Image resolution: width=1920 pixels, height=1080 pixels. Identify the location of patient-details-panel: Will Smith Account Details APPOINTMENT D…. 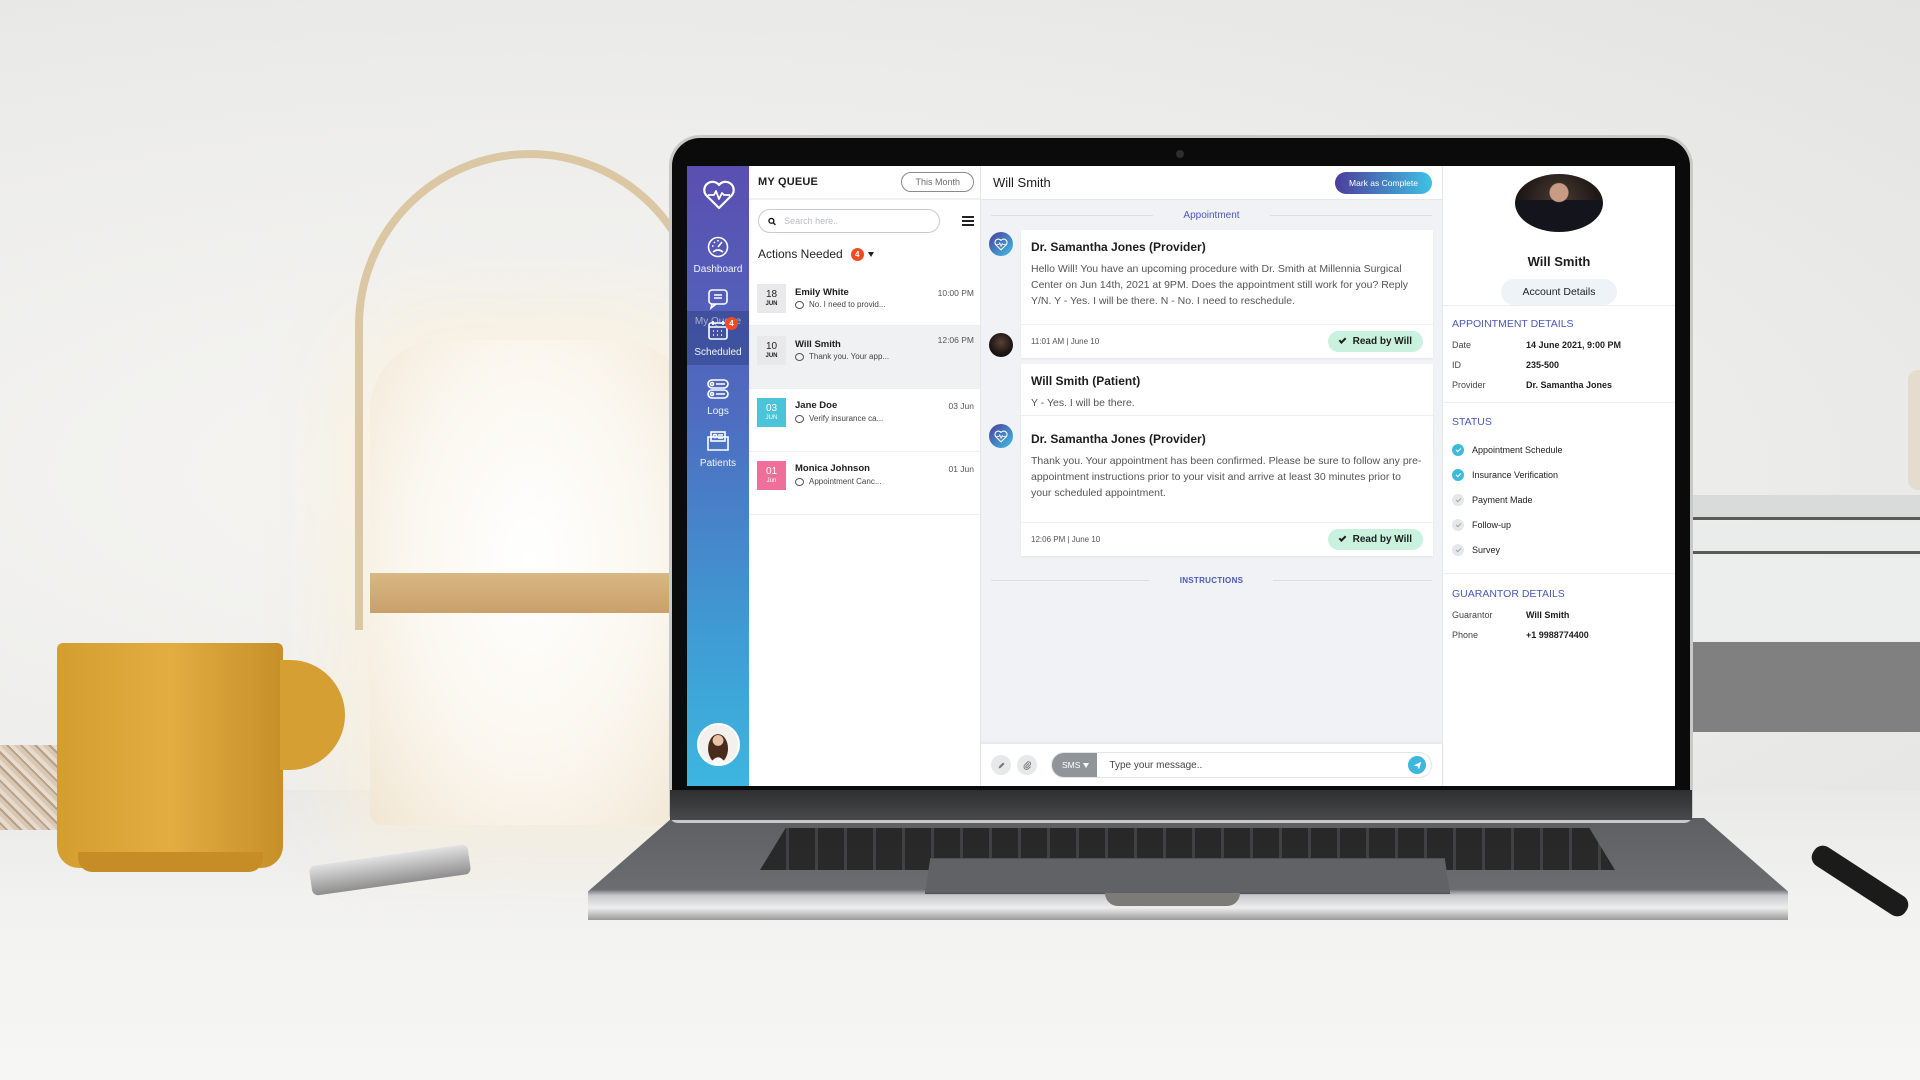
(1559, 476).